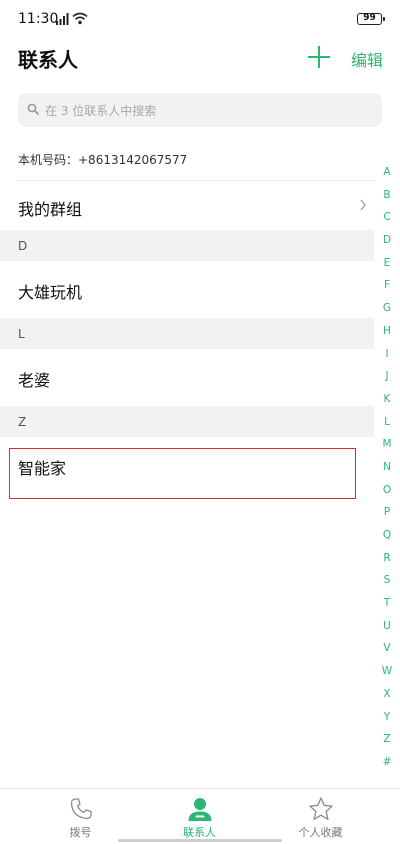  Describe the element at coordinates (50, 209) in the screenshot. I see `my-groups-label: 我的群组` at that location.